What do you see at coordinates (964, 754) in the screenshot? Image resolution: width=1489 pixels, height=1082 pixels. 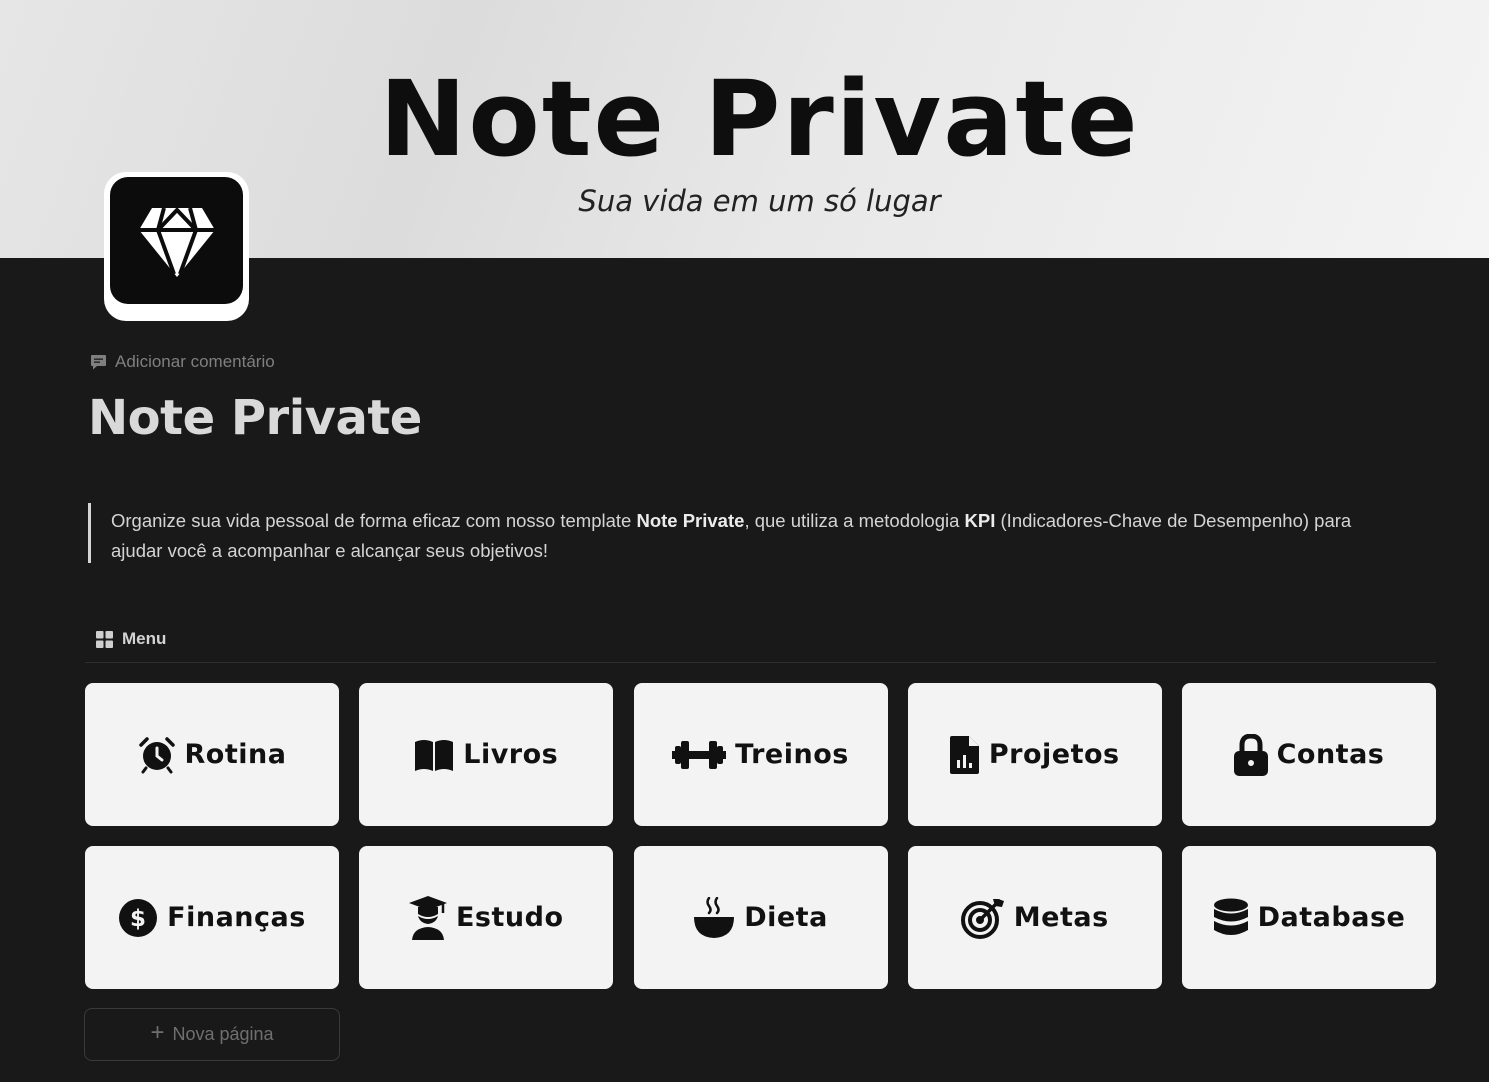 I see `file-chart-icon` at bounding box center [964, 754].